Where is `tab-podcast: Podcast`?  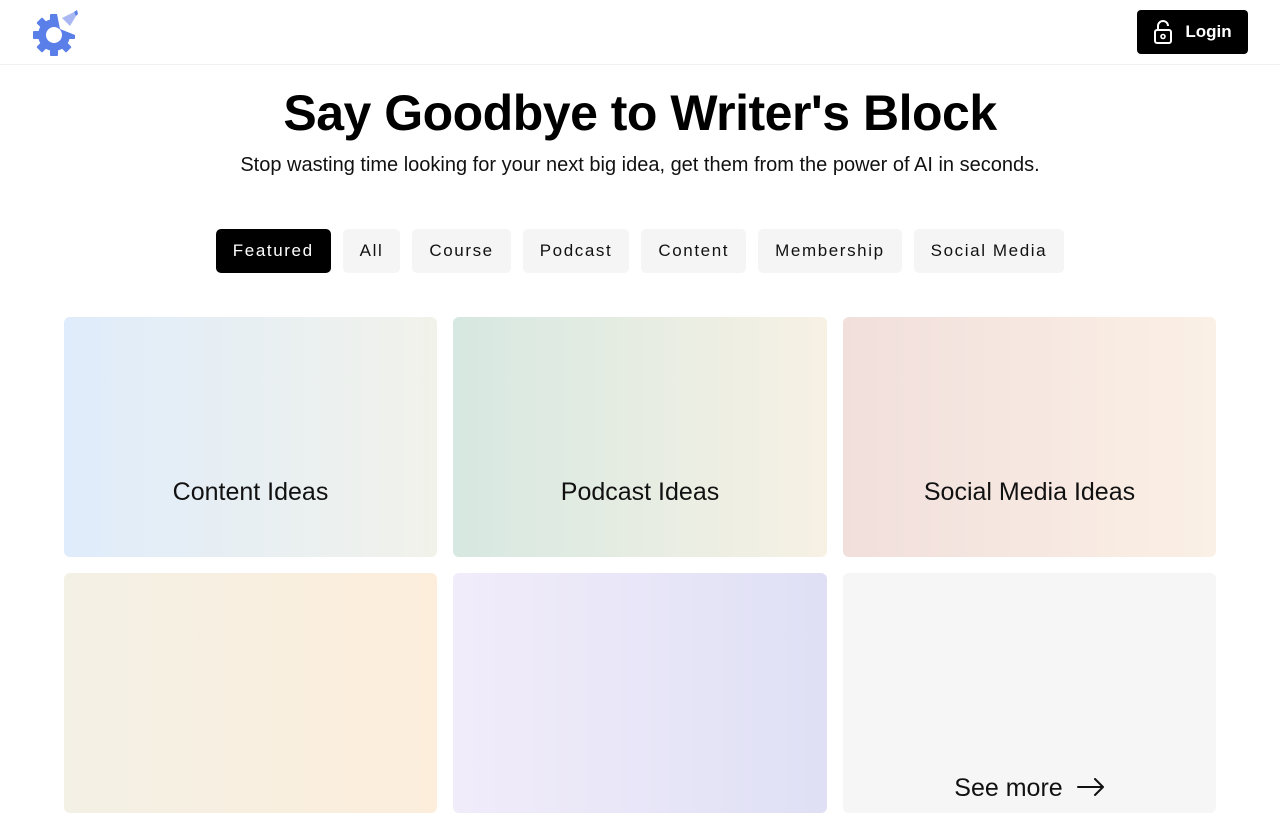 tab-podcast: Podcast is located at coordinates (576, 251).